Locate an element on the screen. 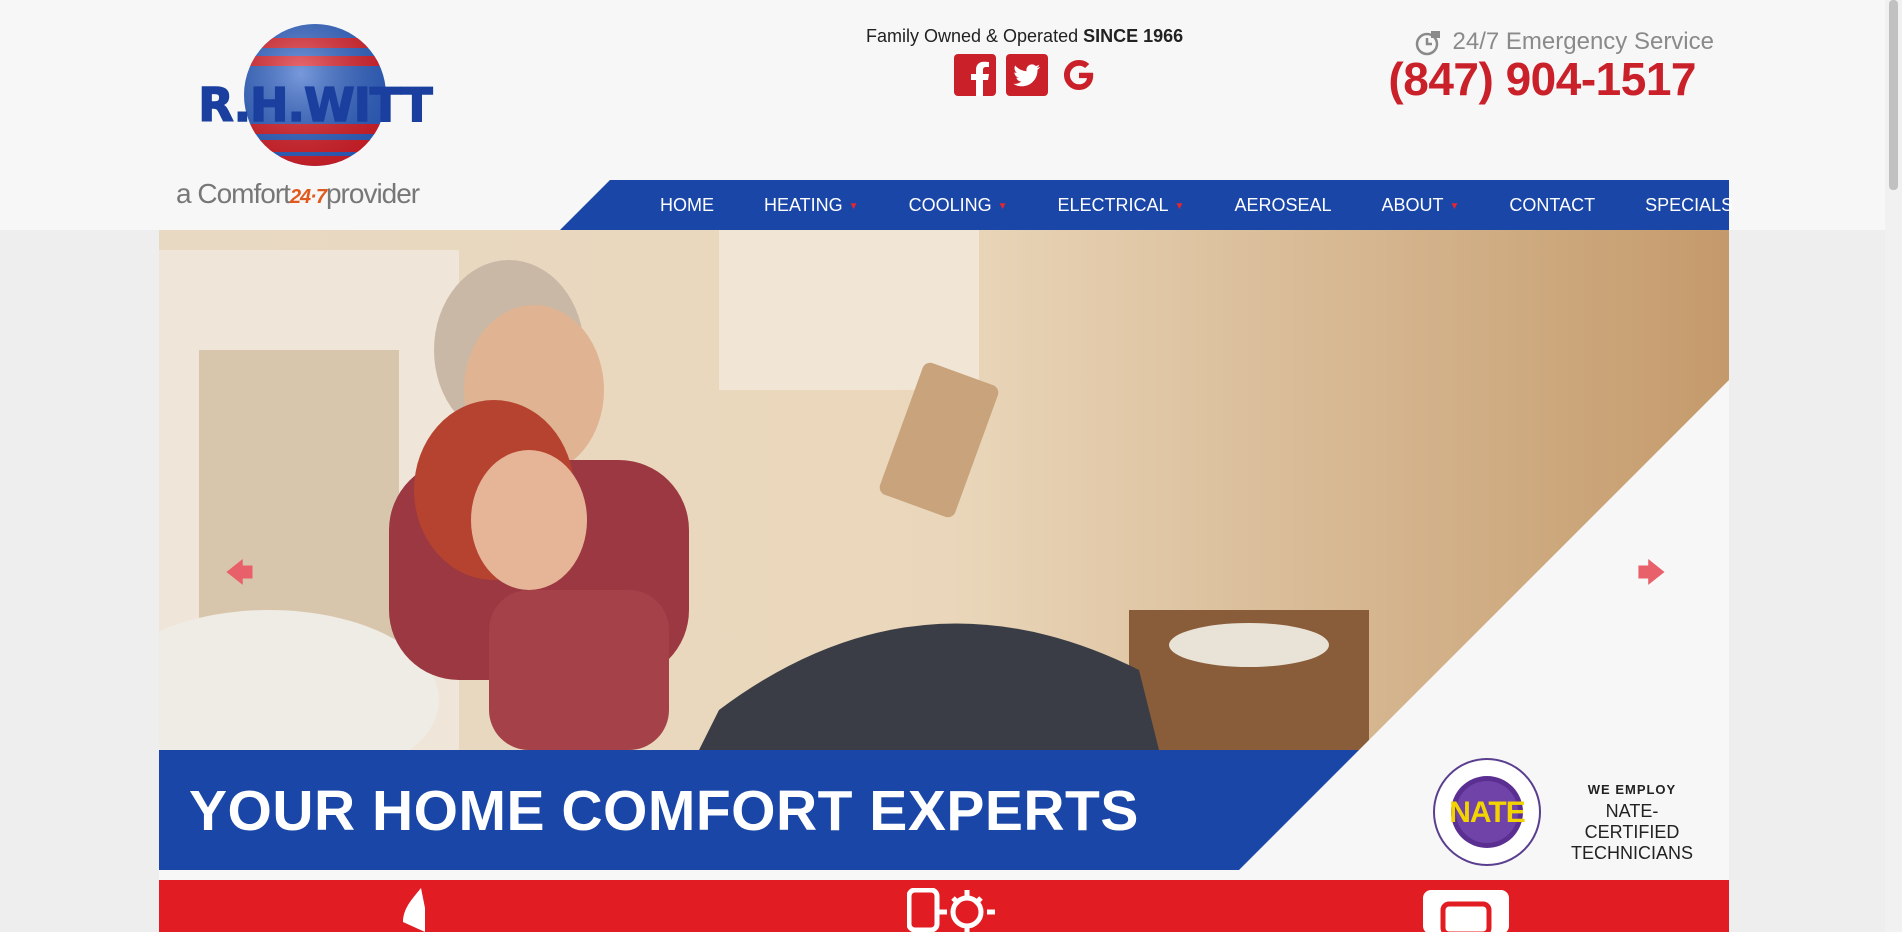 This screenshot has height=932, width=1902. nav-item-contact: CONTACT is located at coordinates (1552, 205).